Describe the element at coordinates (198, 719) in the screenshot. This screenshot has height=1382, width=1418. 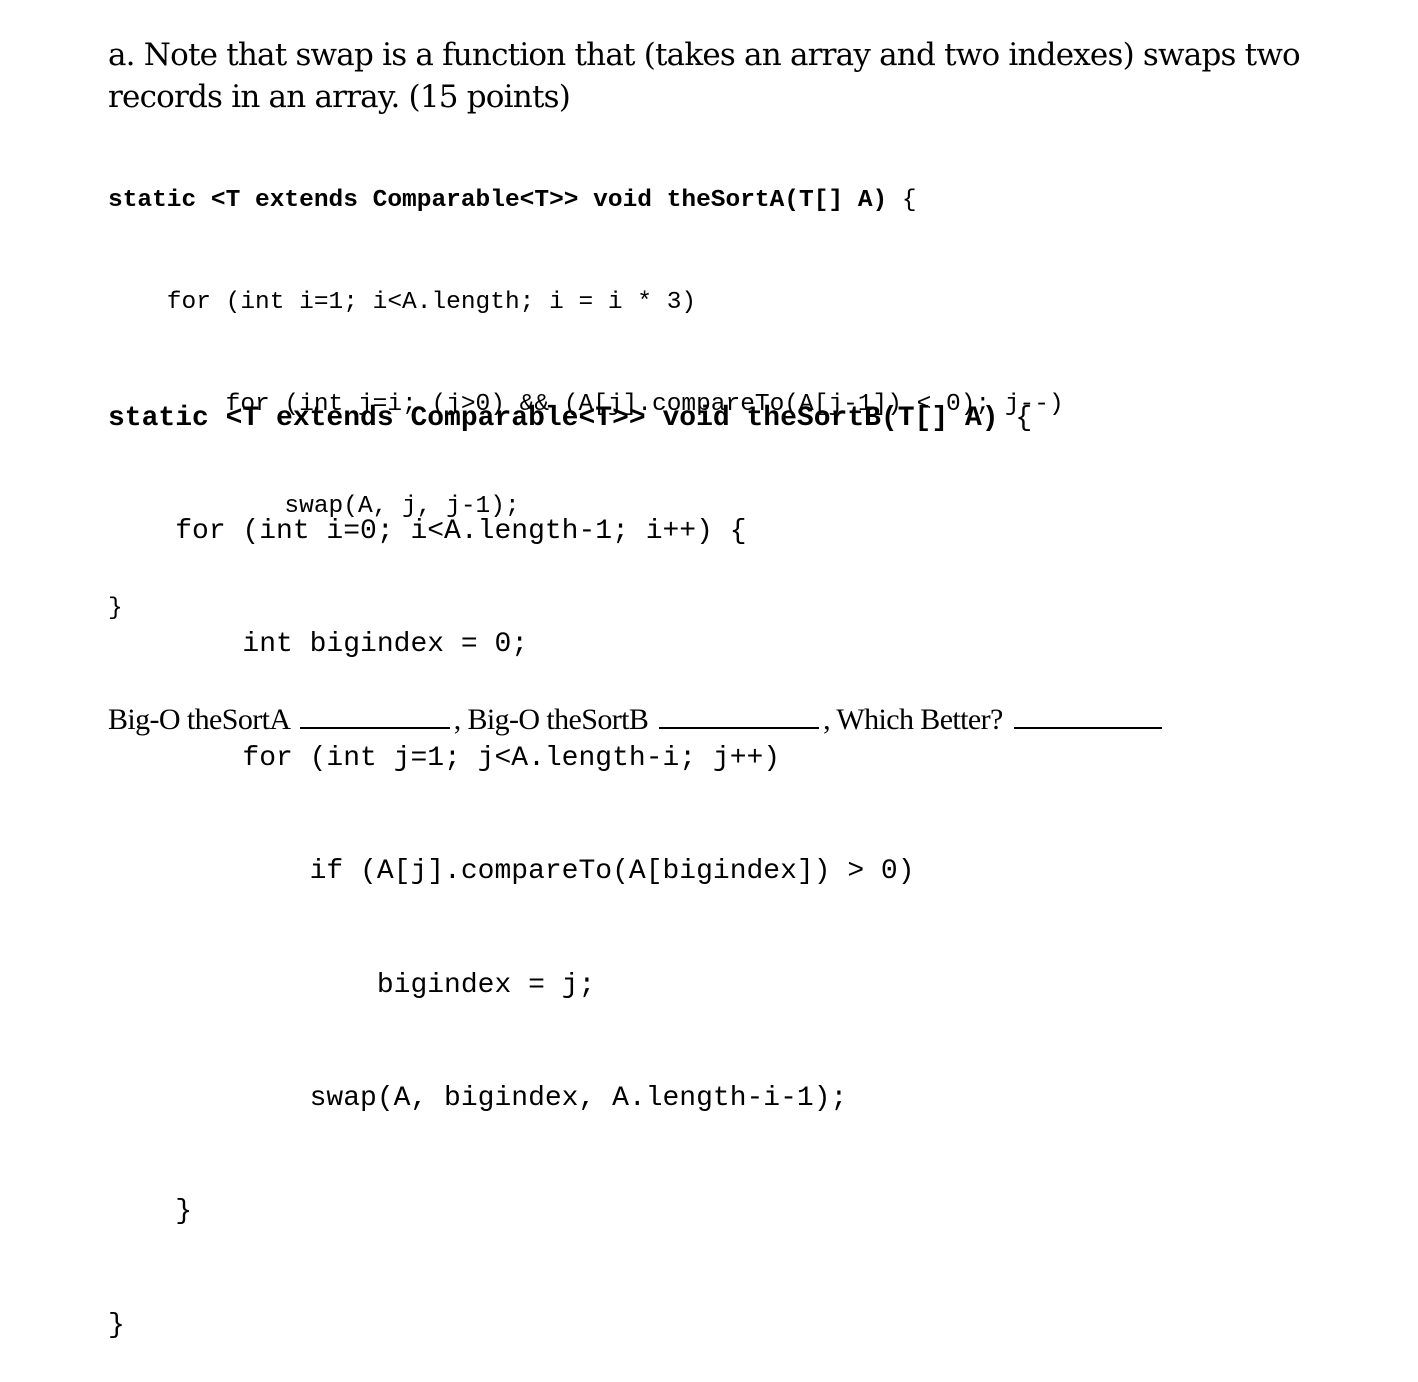
I see `bigo-sort-a-label: Big-O theSortA` at that location.